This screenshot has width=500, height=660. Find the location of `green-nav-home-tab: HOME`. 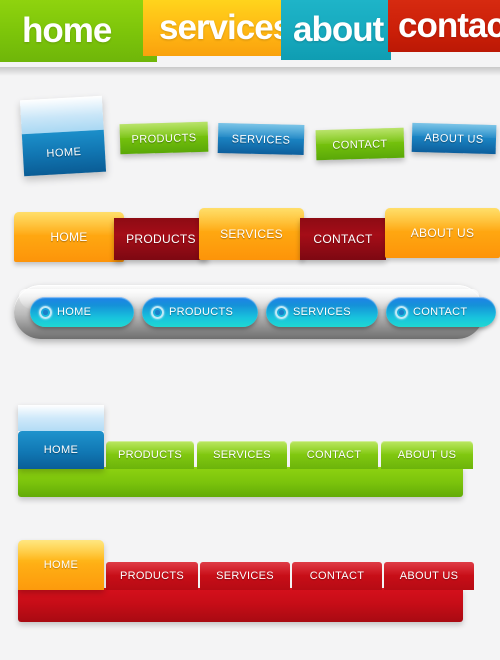

green-nav-home-tab: HOME is located at coordinates (61, 437).